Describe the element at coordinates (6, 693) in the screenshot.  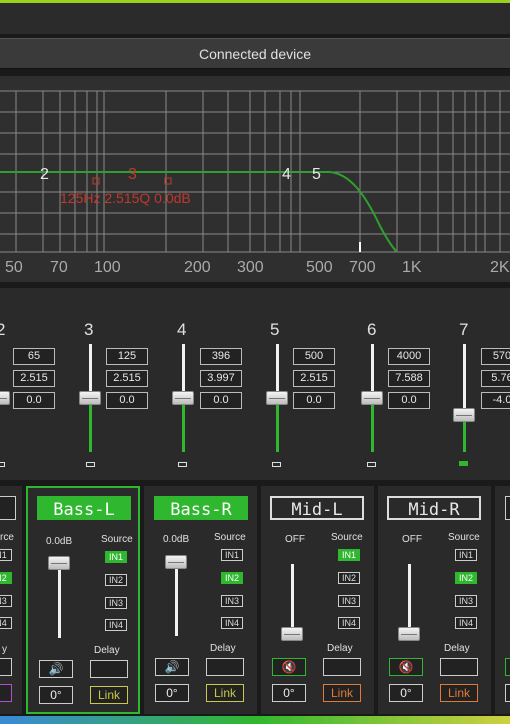
I see `link-button` at that location.